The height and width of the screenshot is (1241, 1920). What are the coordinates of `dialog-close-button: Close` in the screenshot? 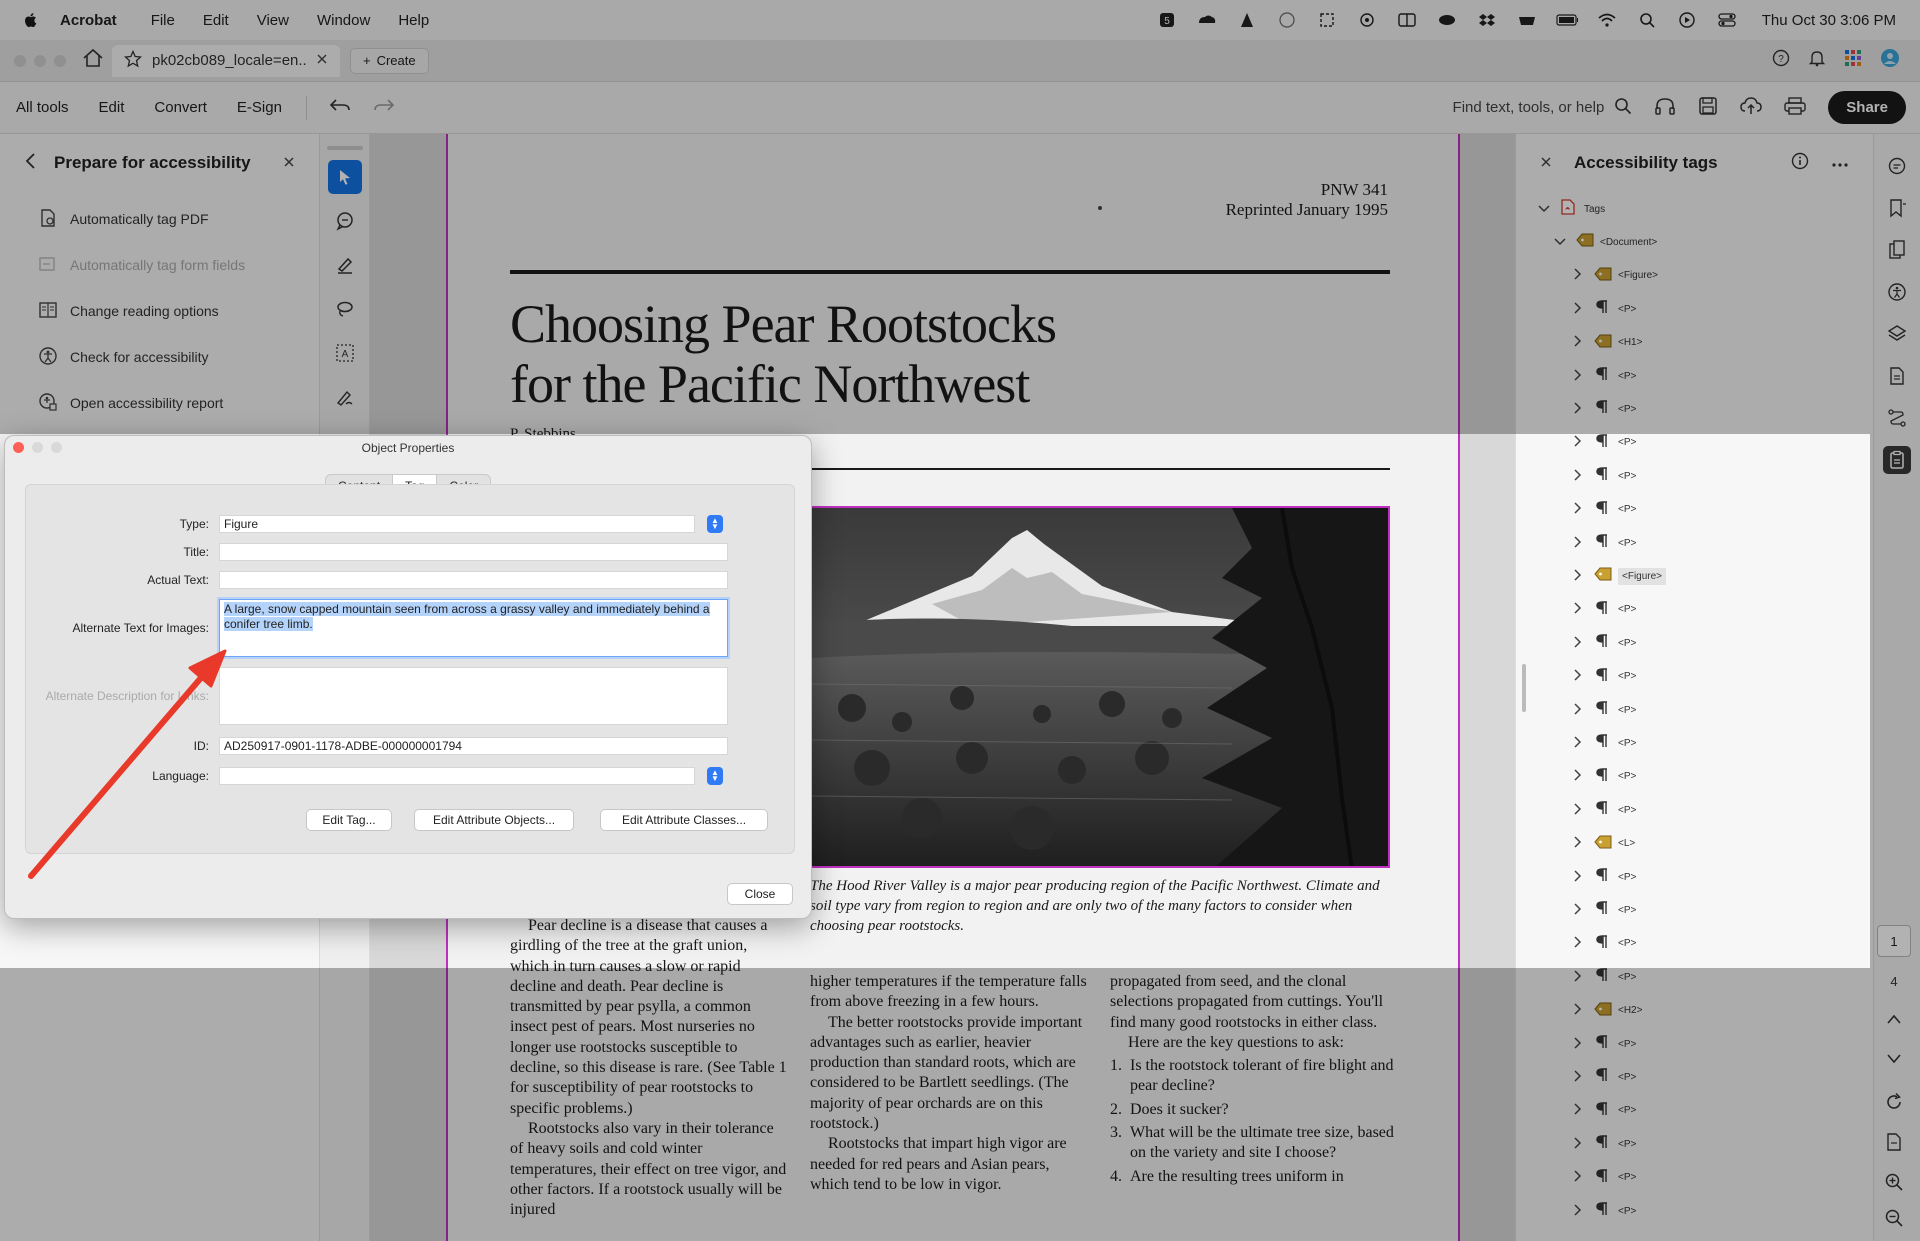 It's located at (760, 894).